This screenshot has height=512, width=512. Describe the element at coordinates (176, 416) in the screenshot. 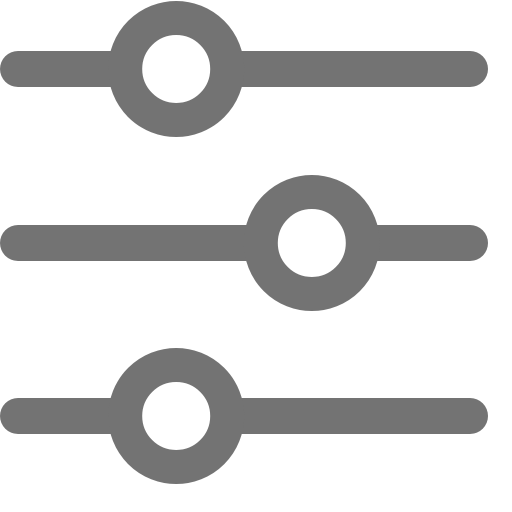

I see `slider-3-knob` at that location.